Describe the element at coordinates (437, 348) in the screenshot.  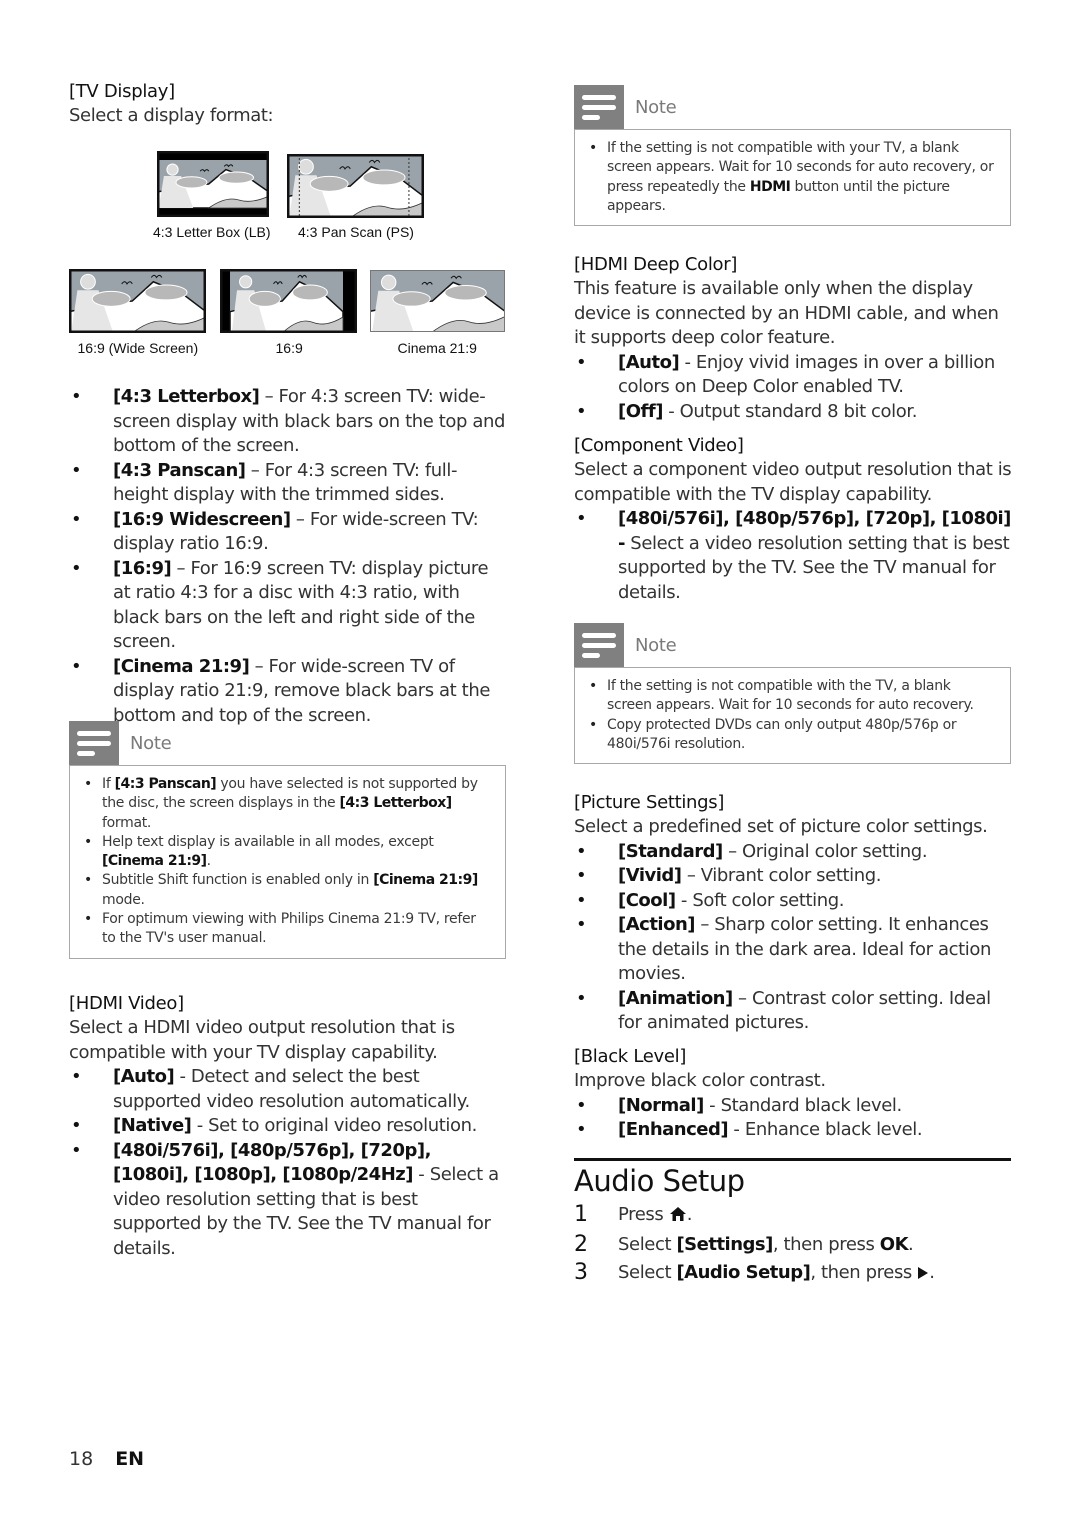
I see `tv-format-caption: Cinema 21:9` at that location.